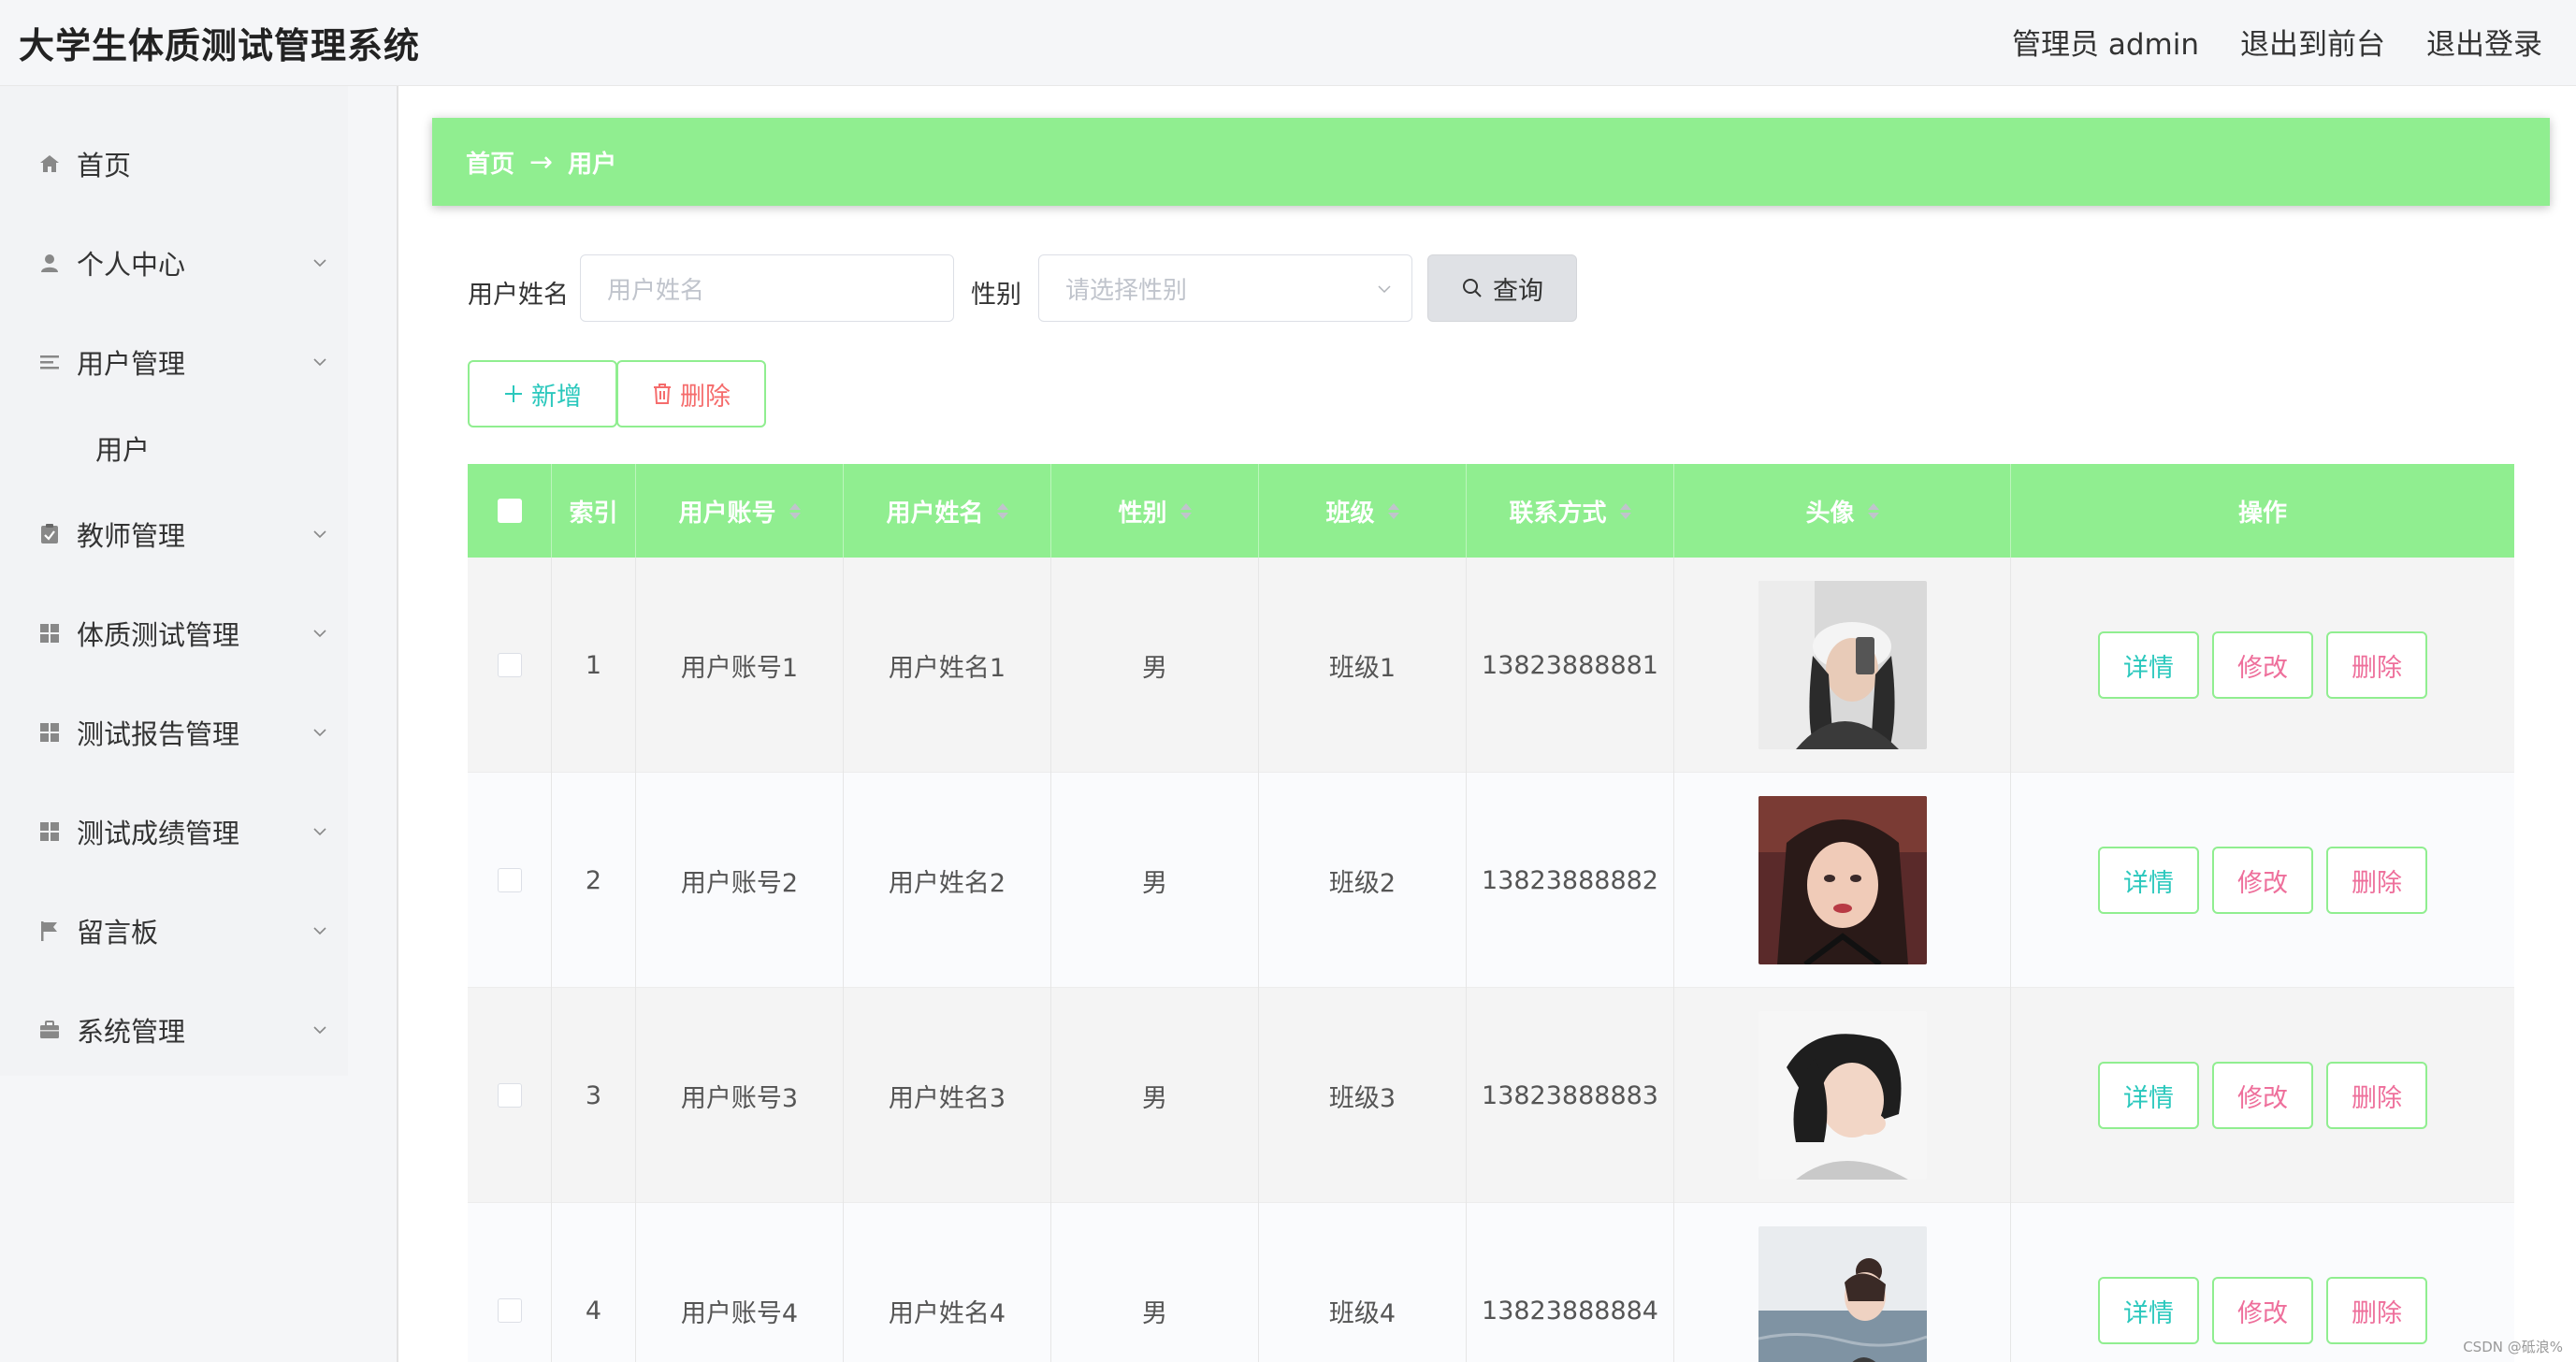  I want to click on table-row: 2 用户账号2 用户姓名2 男 班级2 13823888882 详情 修改 删除, so click(1491, 881).